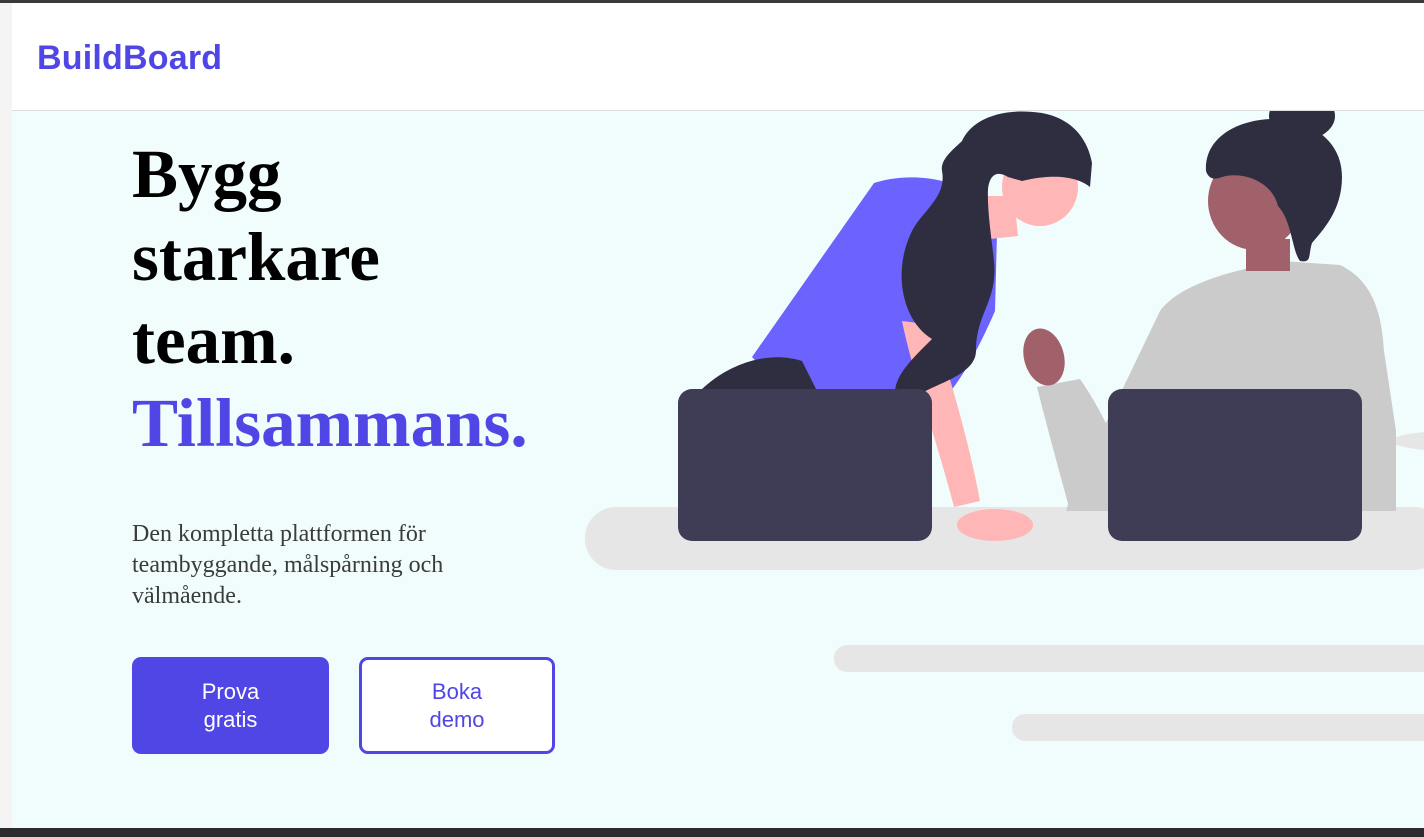 This screenshot has width=1424, height=837. I want to click on try-free-button: Prova gratis, so click(230, 705).